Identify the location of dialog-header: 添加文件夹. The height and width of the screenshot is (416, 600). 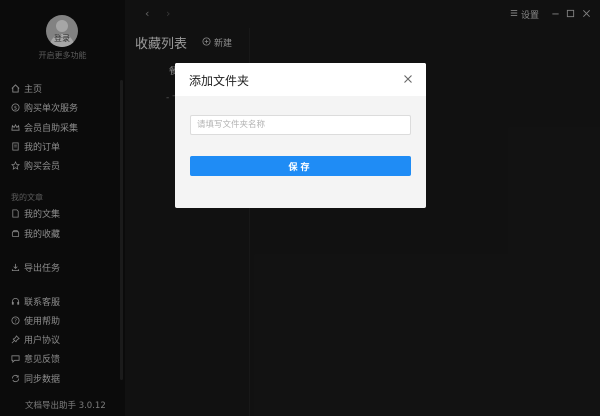
(300, 79).